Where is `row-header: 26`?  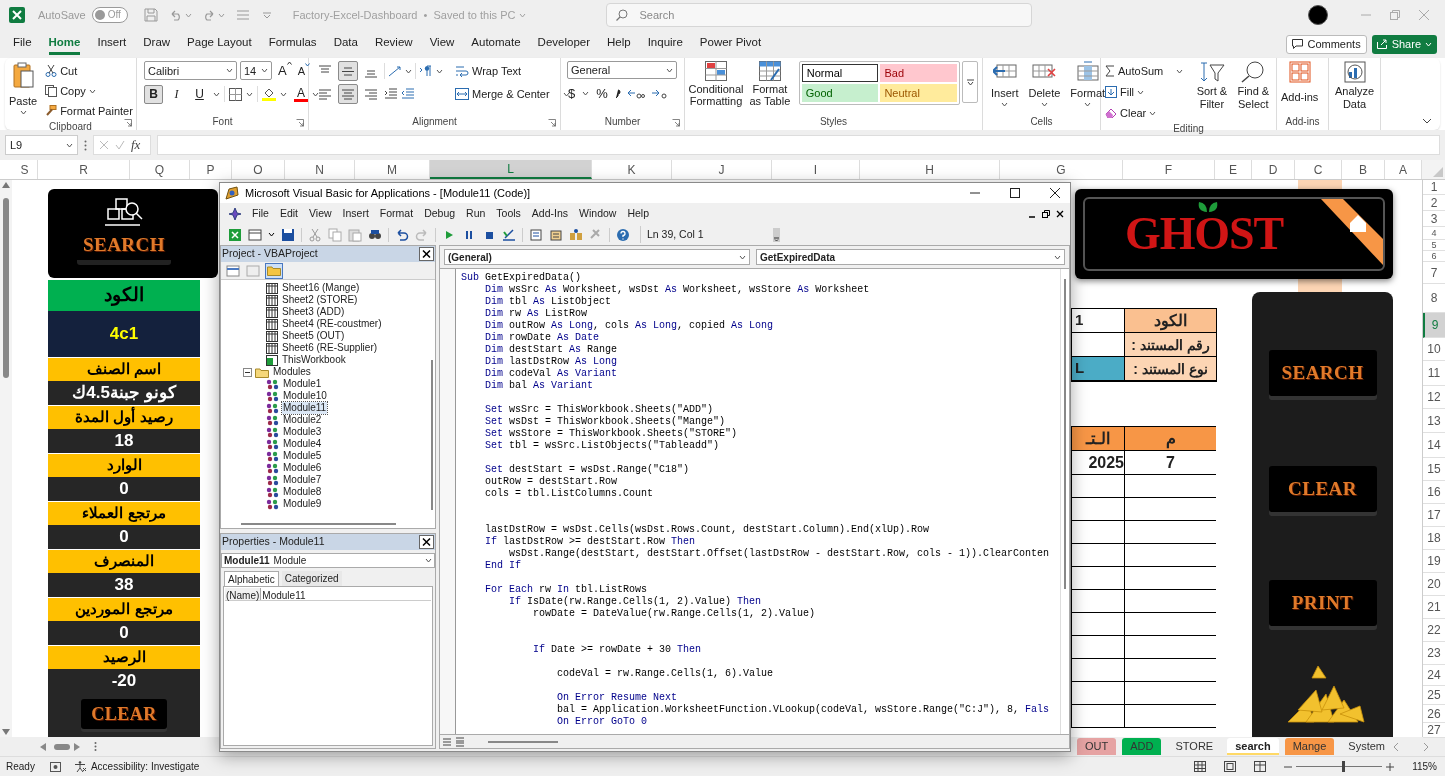
row-header: 26 is located at coordinates (1434, 714).